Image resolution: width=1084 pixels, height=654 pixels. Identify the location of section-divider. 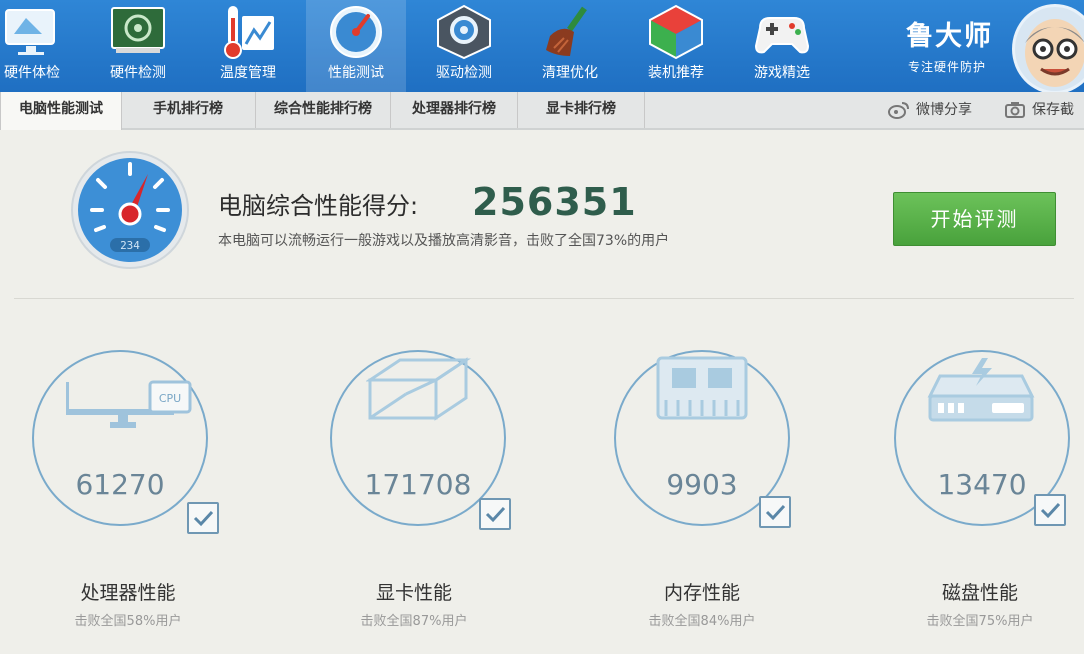
(544, 298).